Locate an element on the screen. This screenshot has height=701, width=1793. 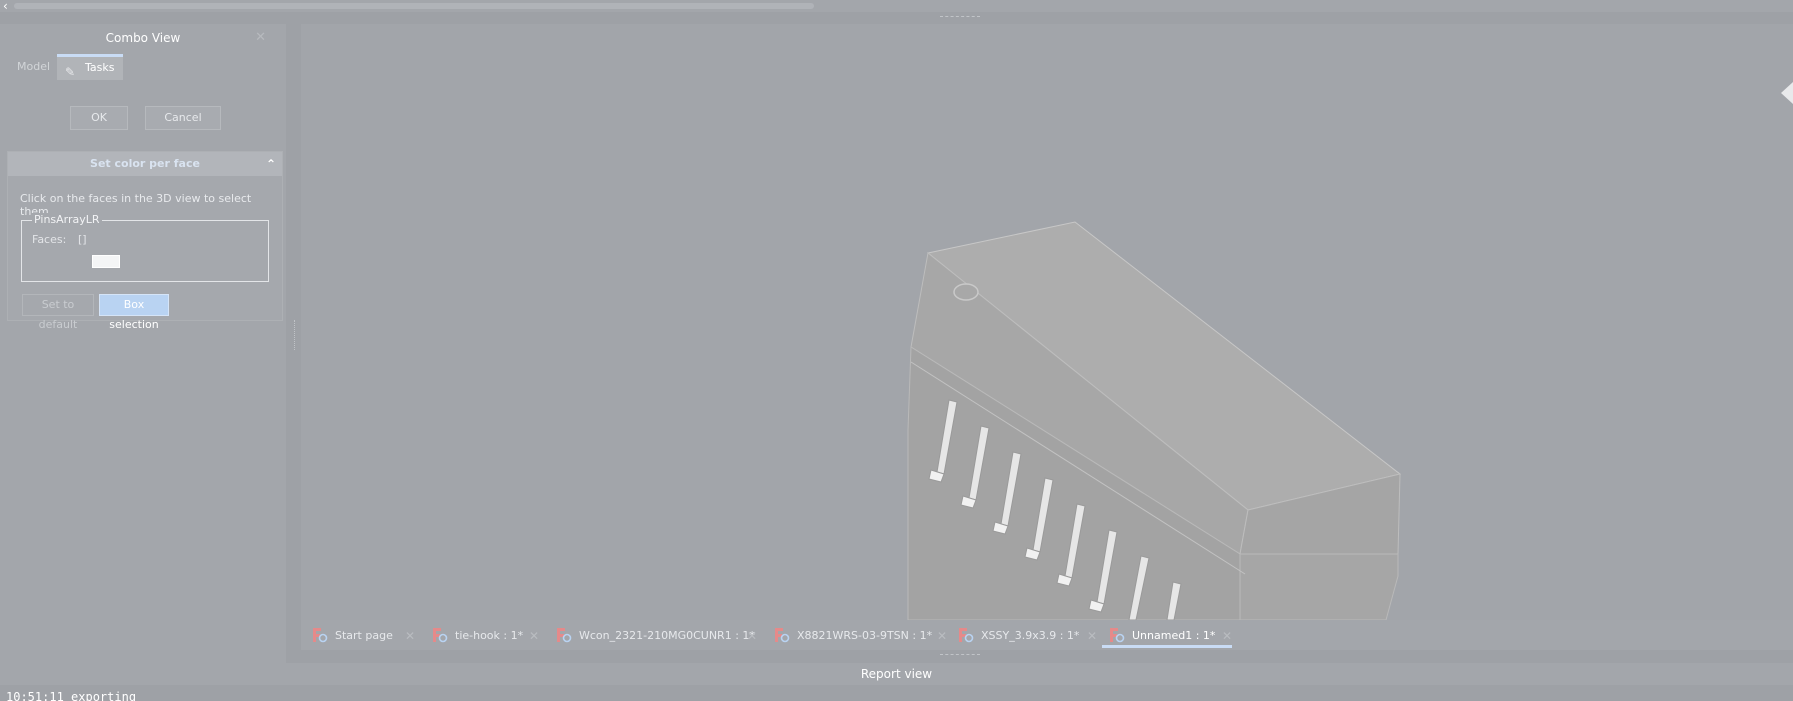
doc-tab-unnamed1: Unnamed1 : 1* ✕ is located at coordinates (1167, 636).